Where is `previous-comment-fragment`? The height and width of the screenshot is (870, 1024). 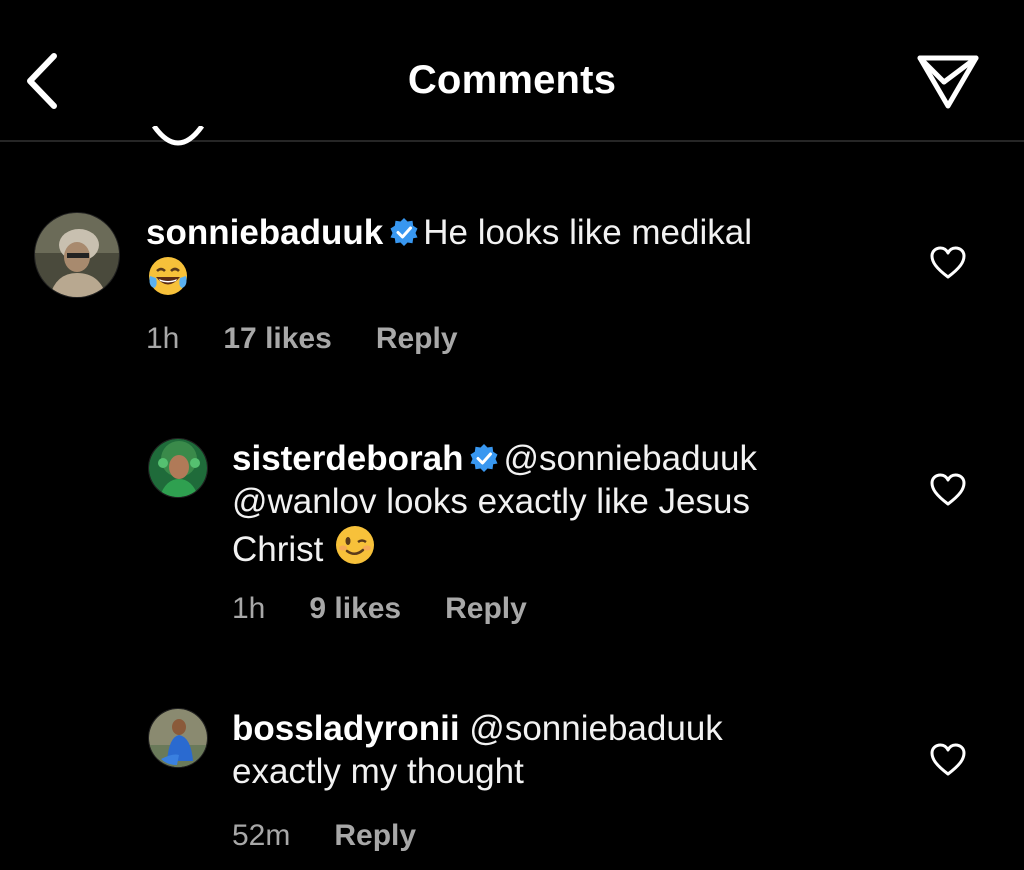 previous-comment-fragment is located at coordinates (180, 141).